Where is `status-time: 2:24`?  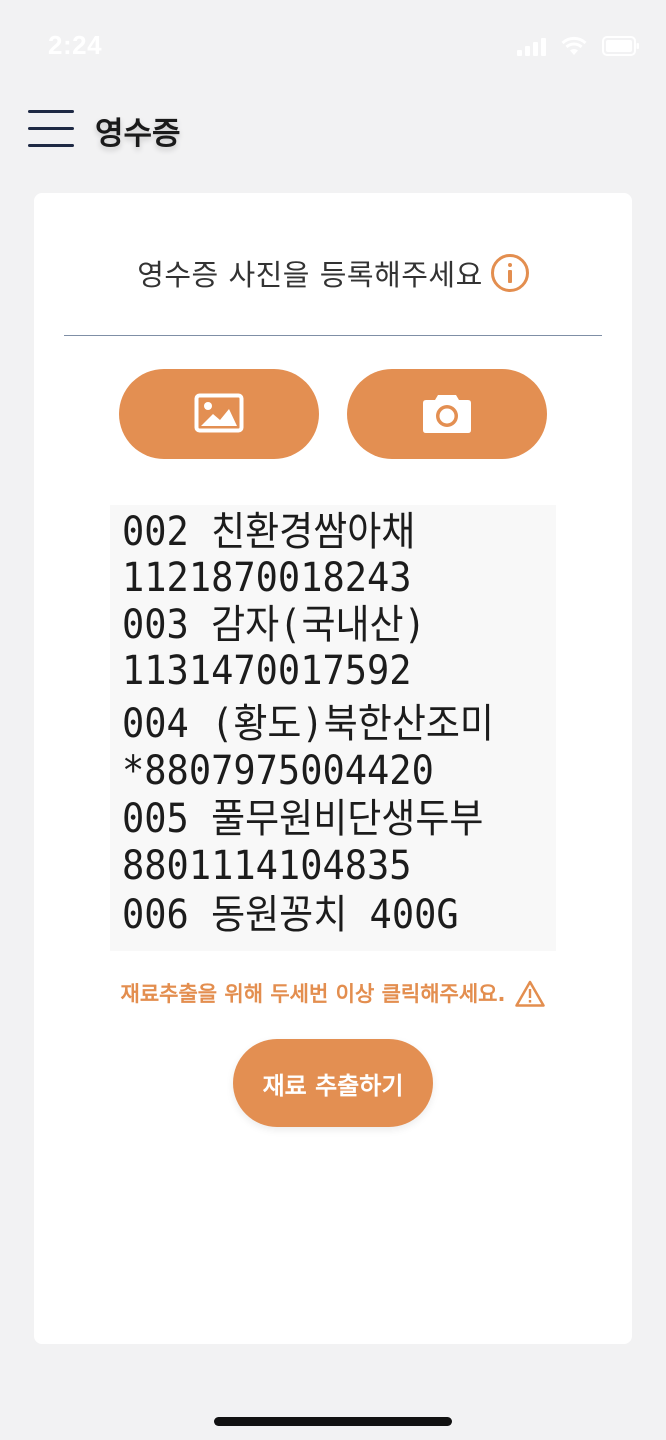 status-time: 2:24 is located at coordinates (75, 45).